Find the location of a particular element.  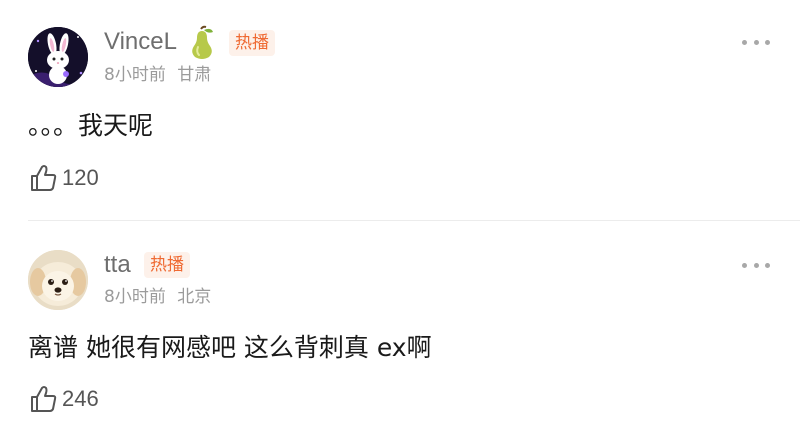

comment-text: 。。。我天呢 is located at coordinates (91, 125).